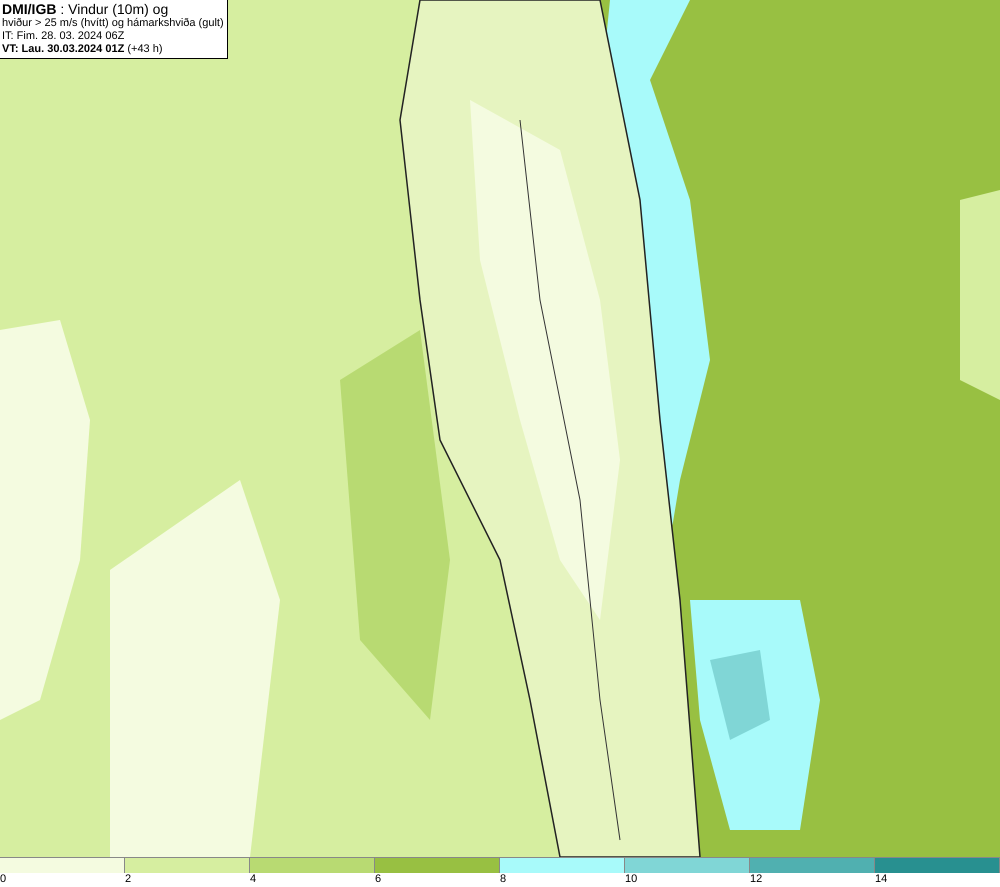 This screenshot has height=887, width=1000. What do you see at coordinates (128, 879) in the screenshot?
I see `legend-label: 2` at bounding box center [128, 879].